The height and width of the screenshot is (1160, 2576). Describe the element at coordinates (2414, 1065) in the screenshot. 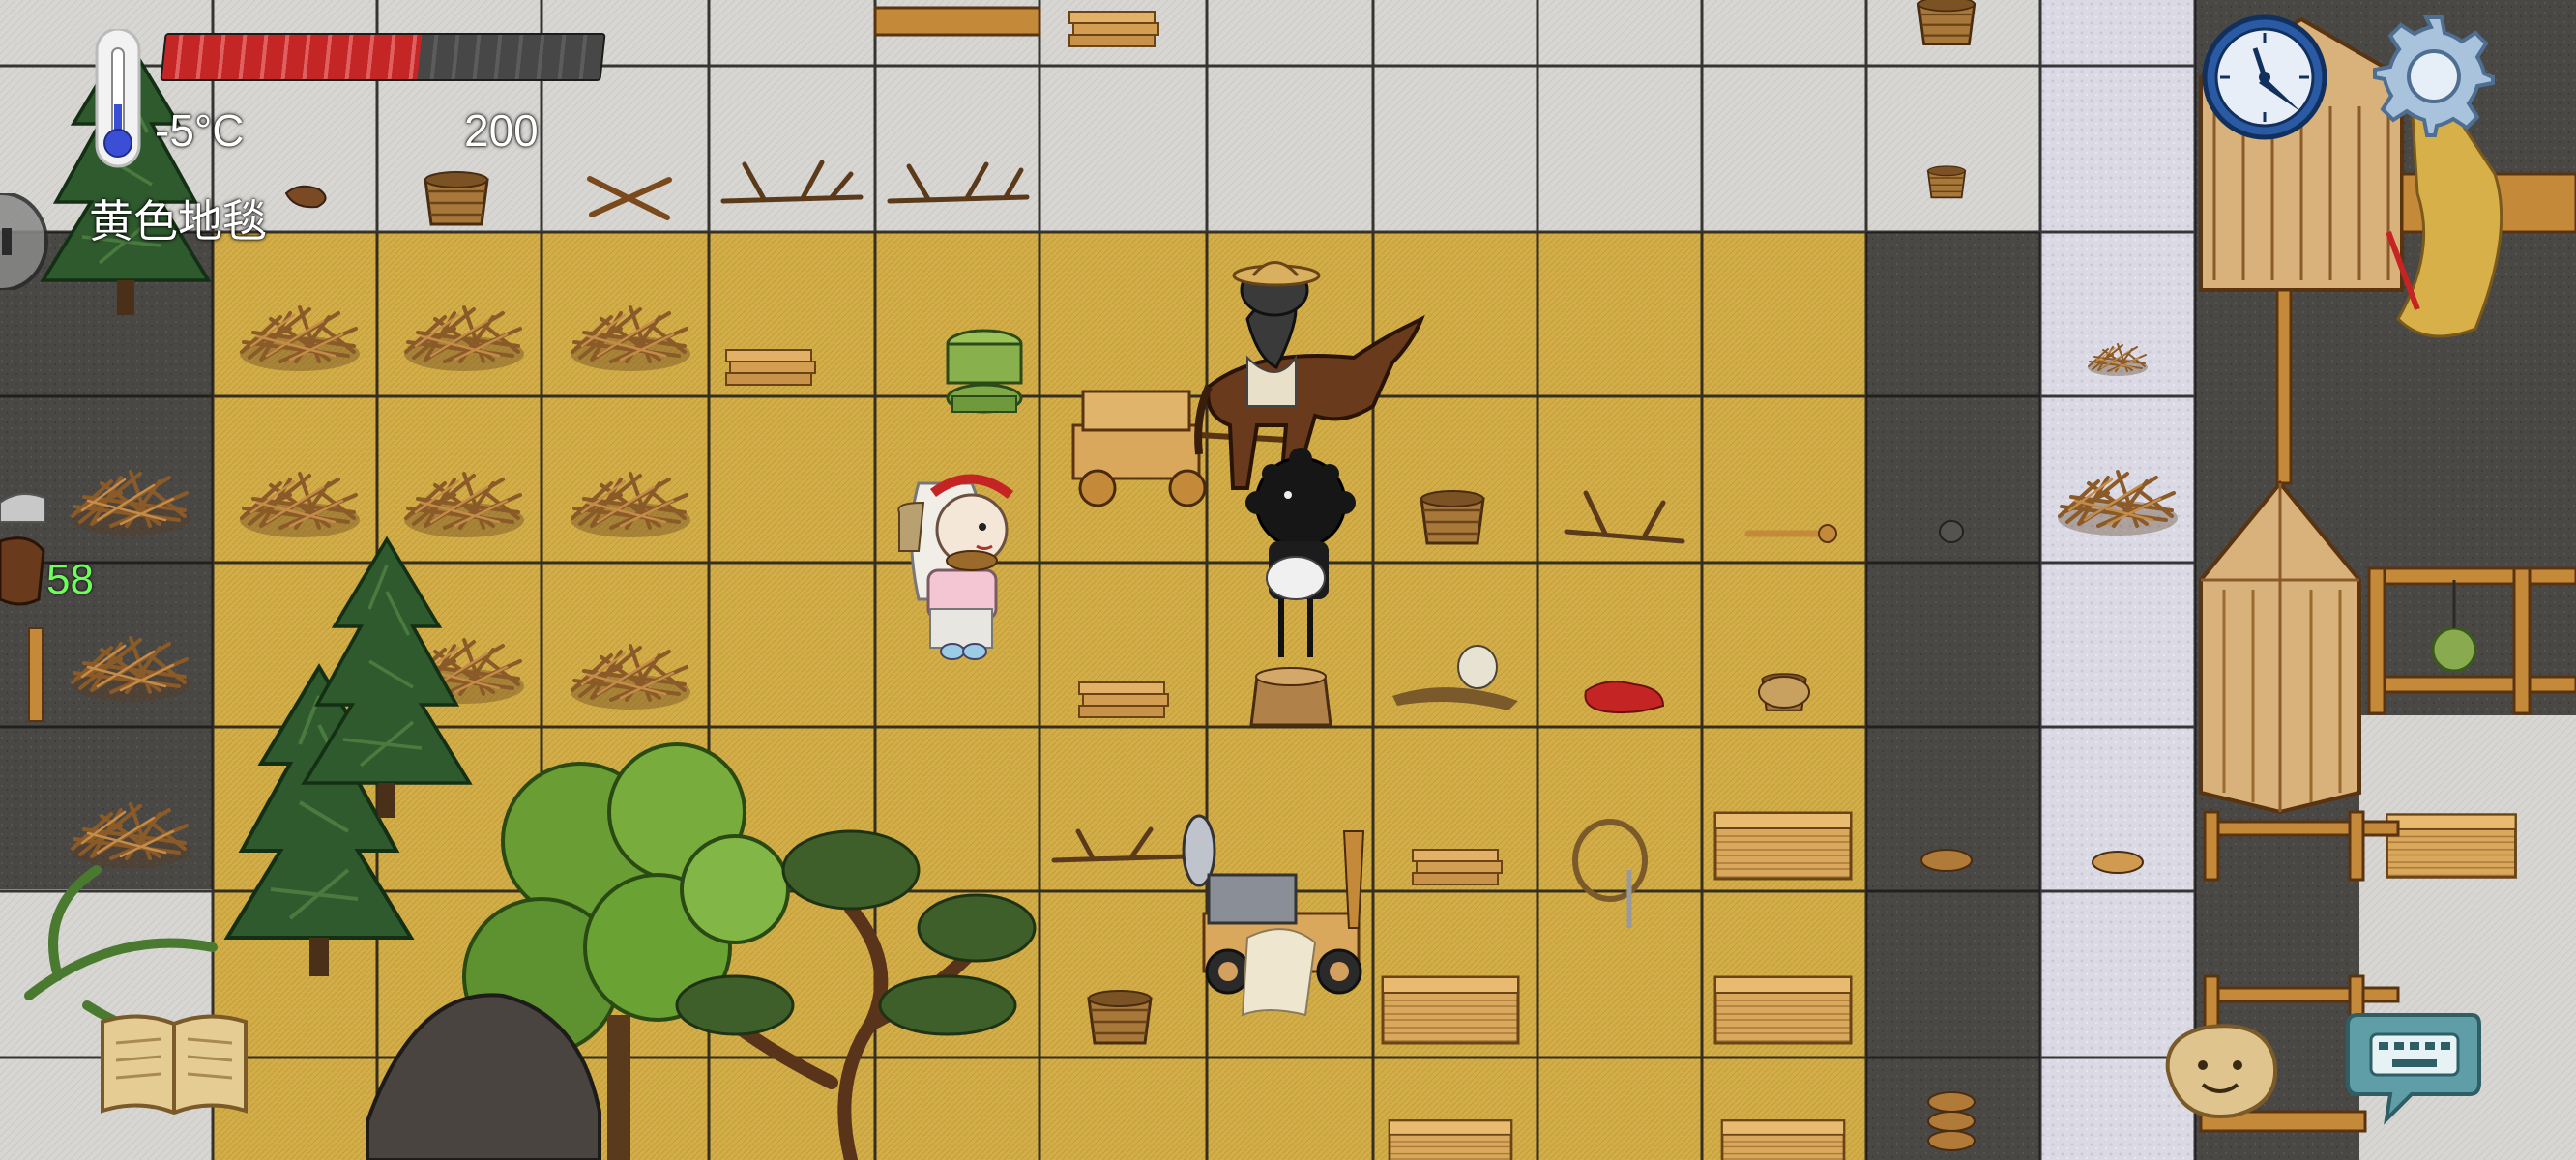

I see `keyboard-speech-bubble-icon` at that location.